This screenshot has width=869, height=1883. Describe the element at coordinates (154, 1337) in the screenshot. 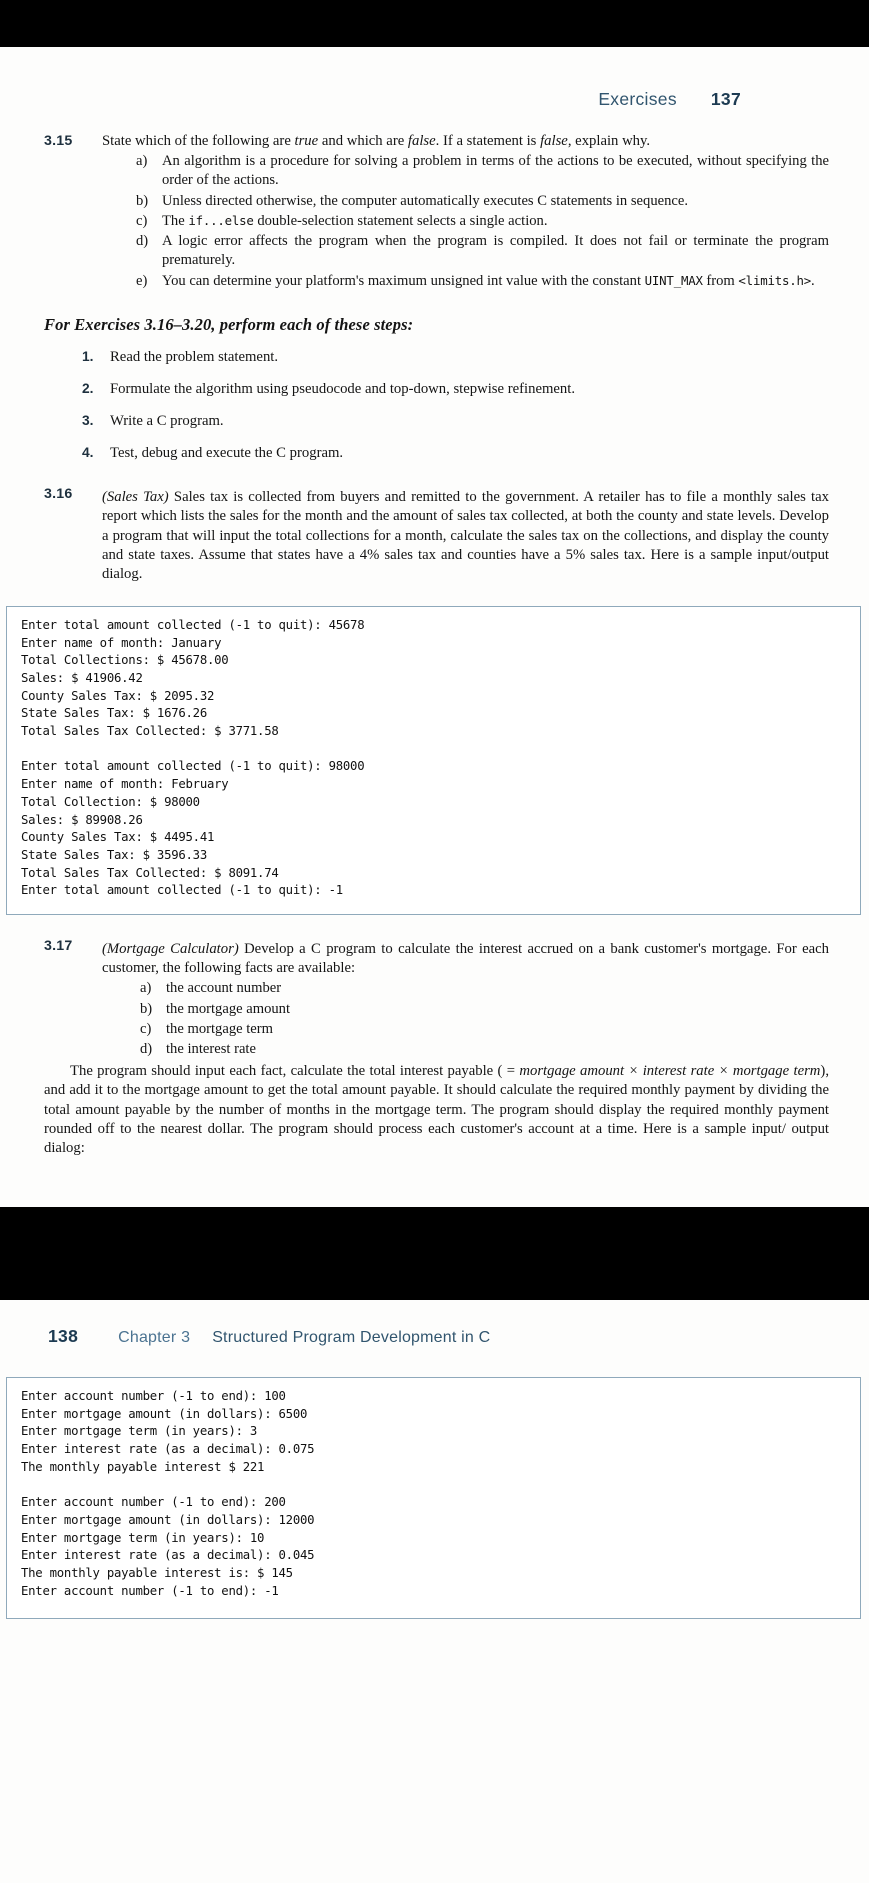

I see `chapter-label: Chapter 3` at that location.